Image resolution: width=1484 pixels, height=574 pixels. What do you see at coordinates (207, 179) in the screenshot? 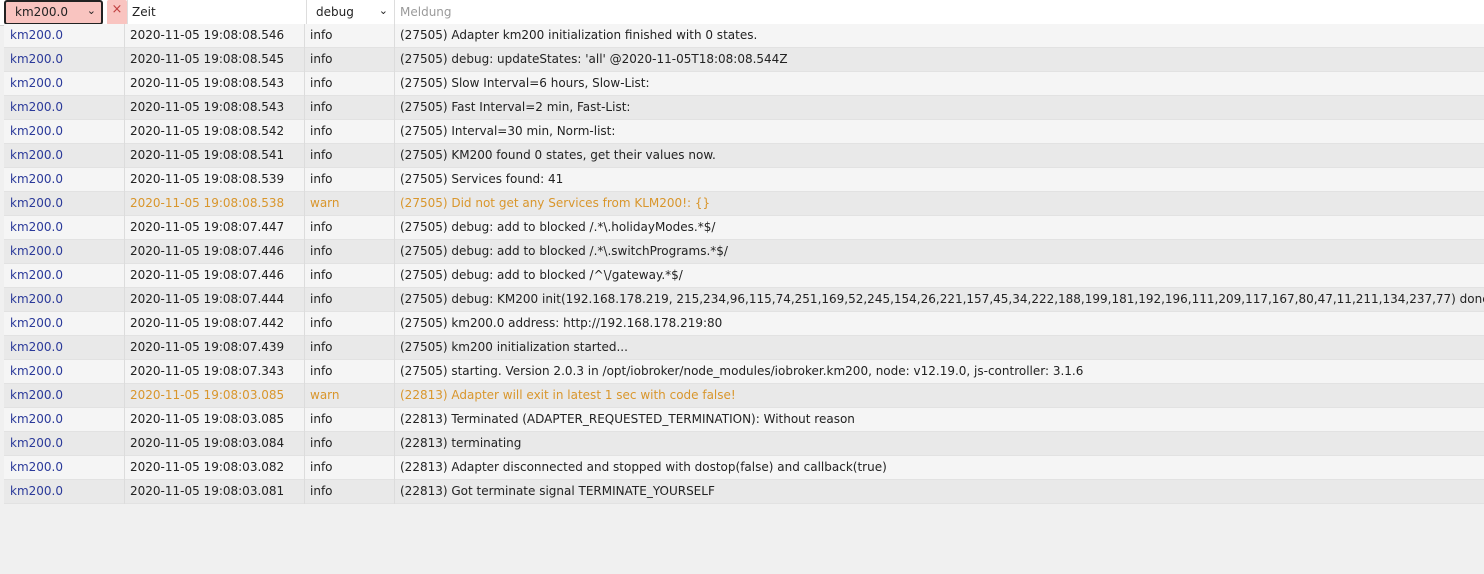
I see `log-time: 2020-11-05 19:08:08.539` at bounding box center [207, 179].